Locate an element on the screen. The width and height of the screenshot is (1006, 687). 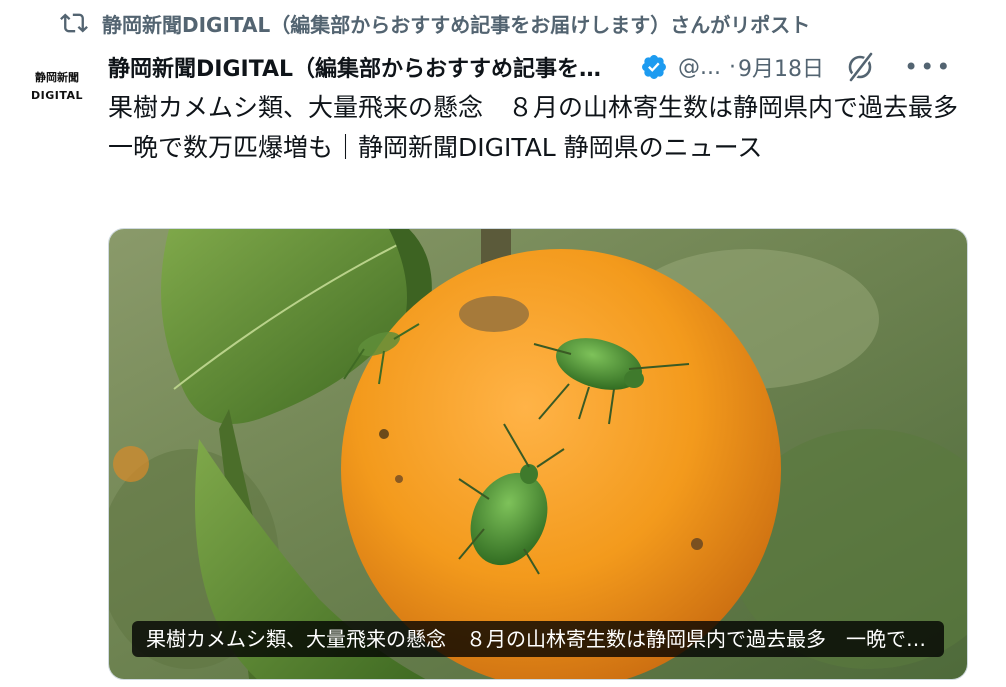
avatar: 静岡新聞 DIGITAL is located at coordinates (57, 85).